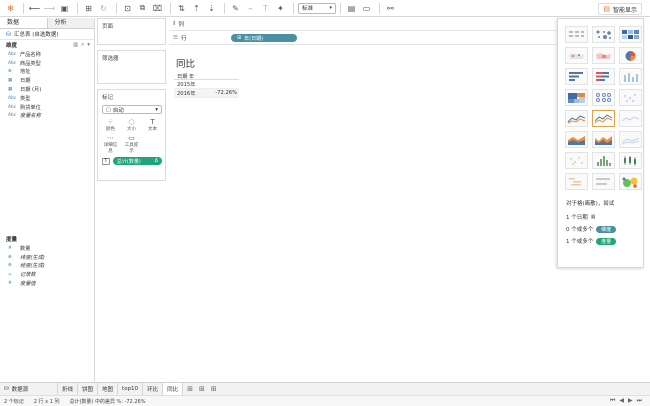 This screenshot has width=650, height=406. Describe the element at coordinates (196, 8) in the screenshot. I see `sort-asc-icon: ⇡` at that location.